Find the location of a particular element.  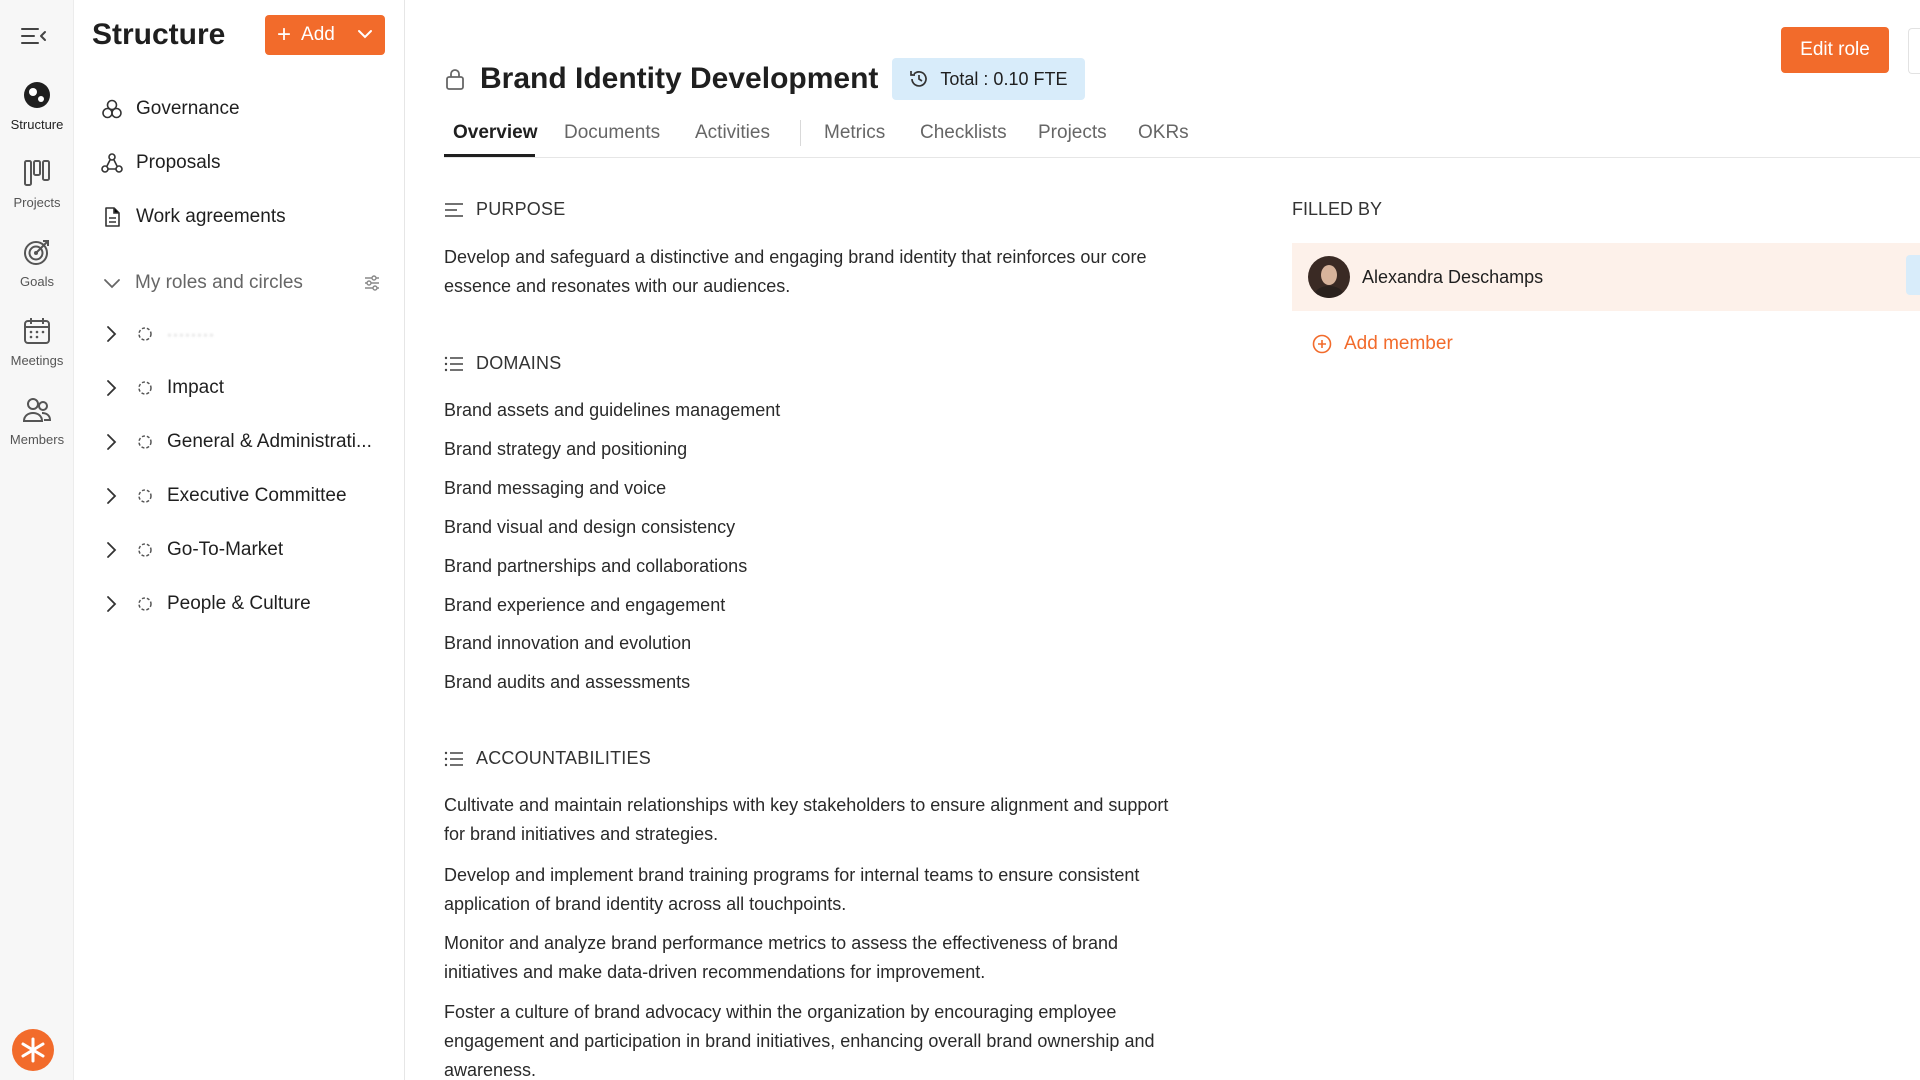

avatar is located at coordinates (1329, 277).